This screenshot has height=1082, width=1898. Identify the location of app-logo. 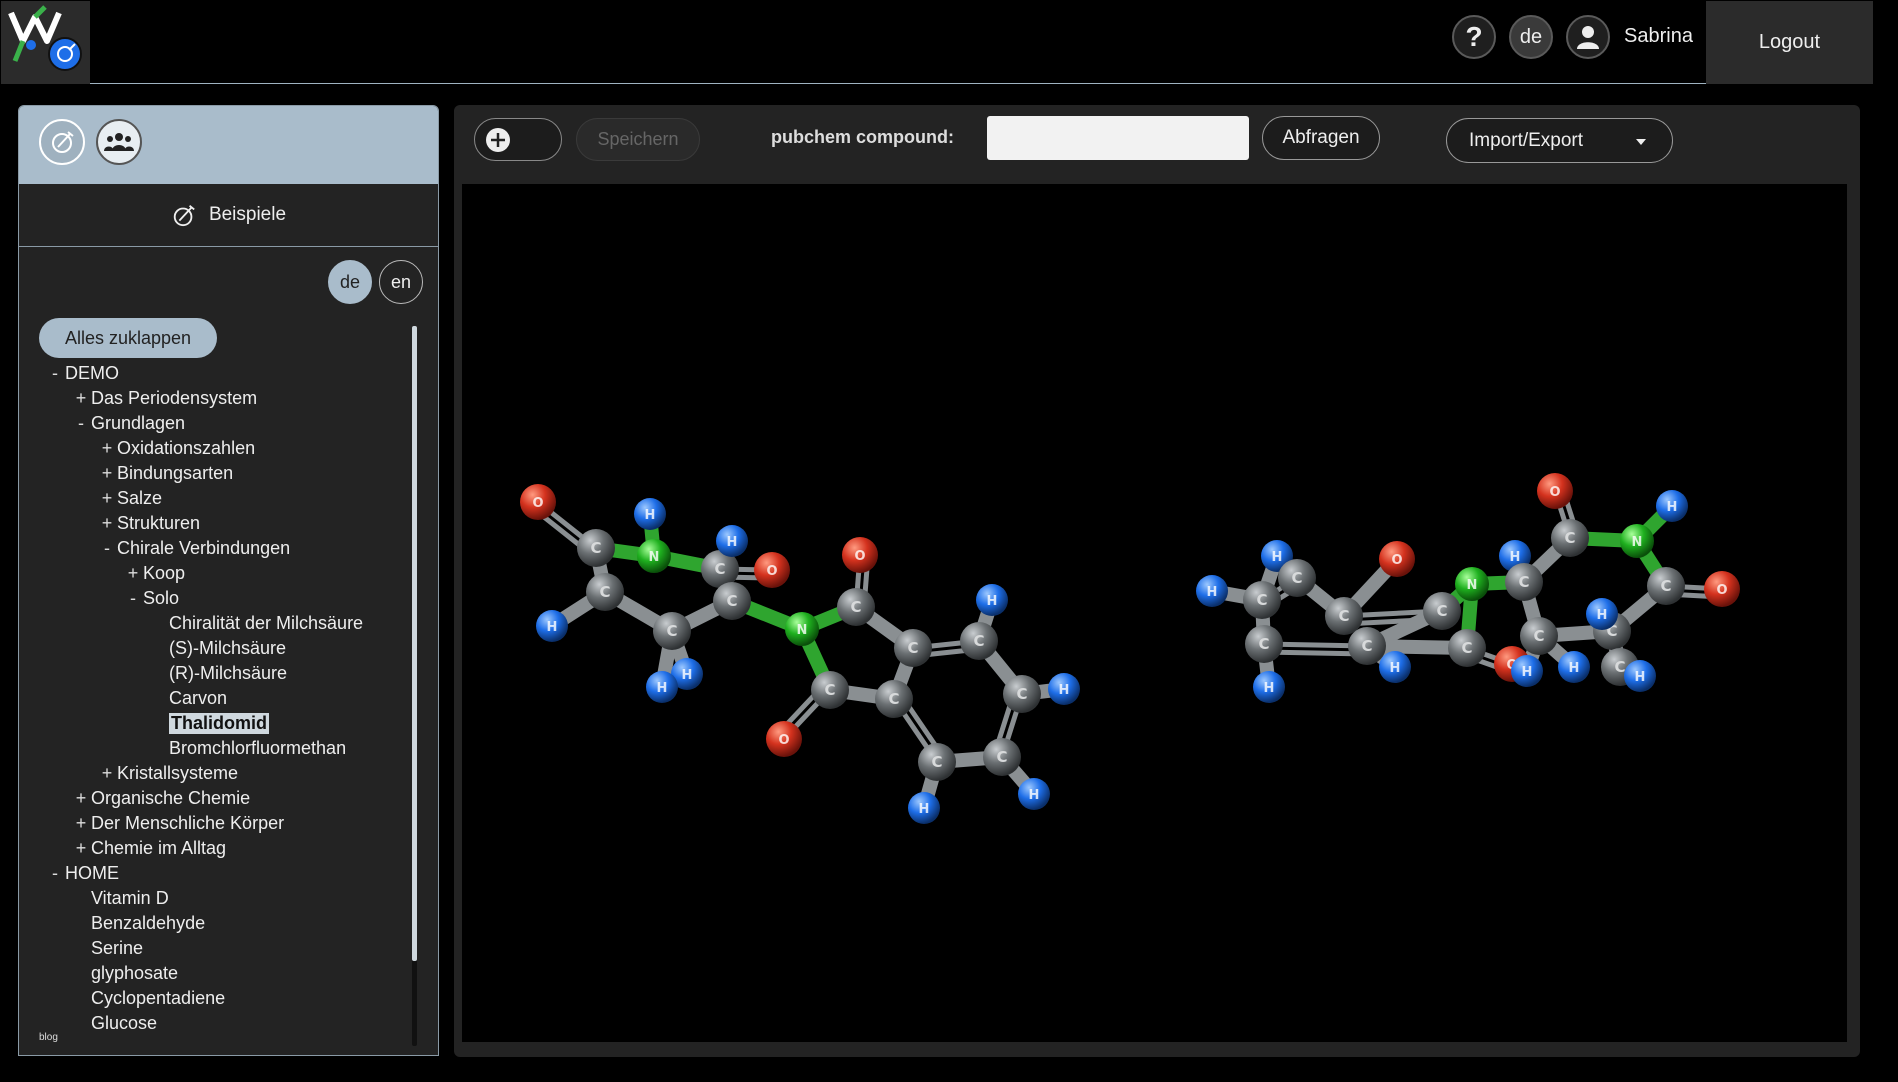
(45, 42).